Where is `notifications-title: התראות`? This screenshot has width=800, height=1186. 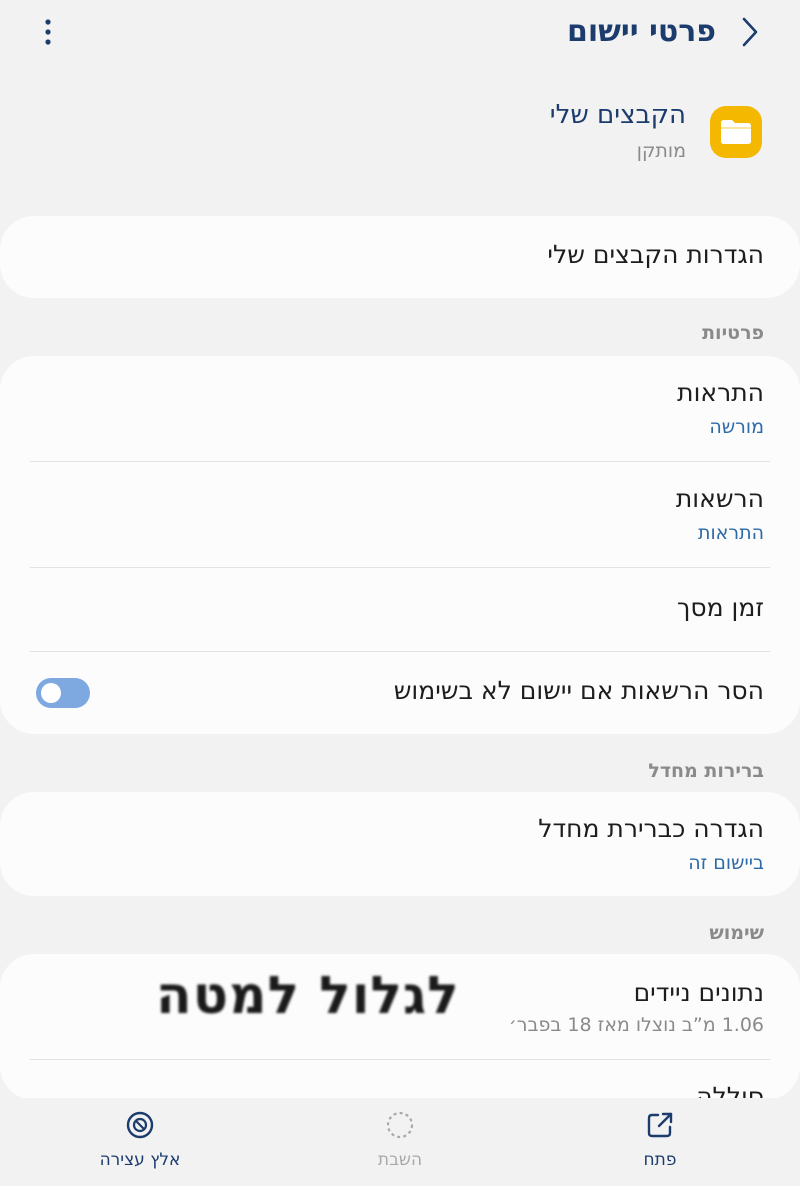
notifications-title: התראות is located at coordinates (720, 392).